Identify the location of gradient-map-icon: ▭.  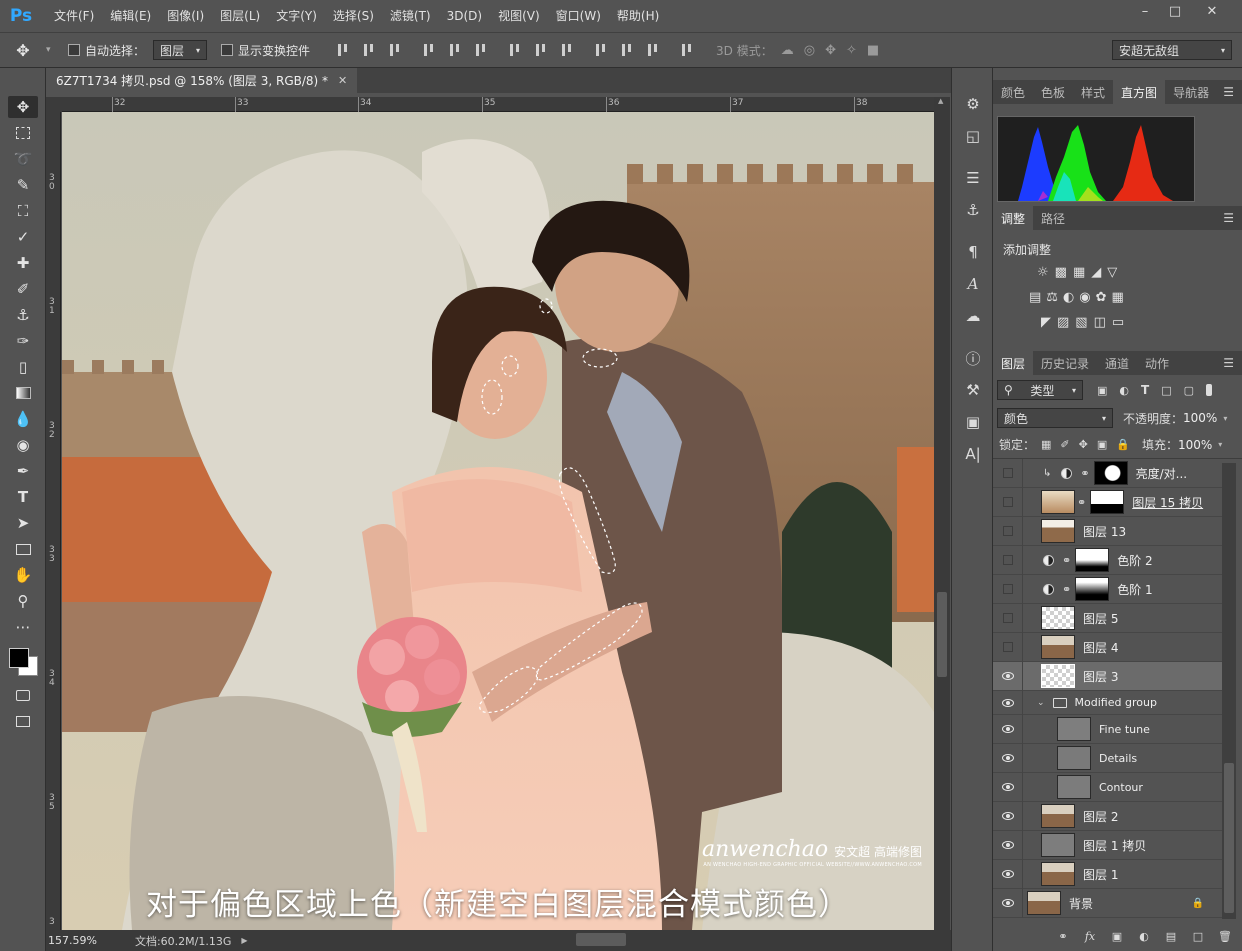
(1118, 322).